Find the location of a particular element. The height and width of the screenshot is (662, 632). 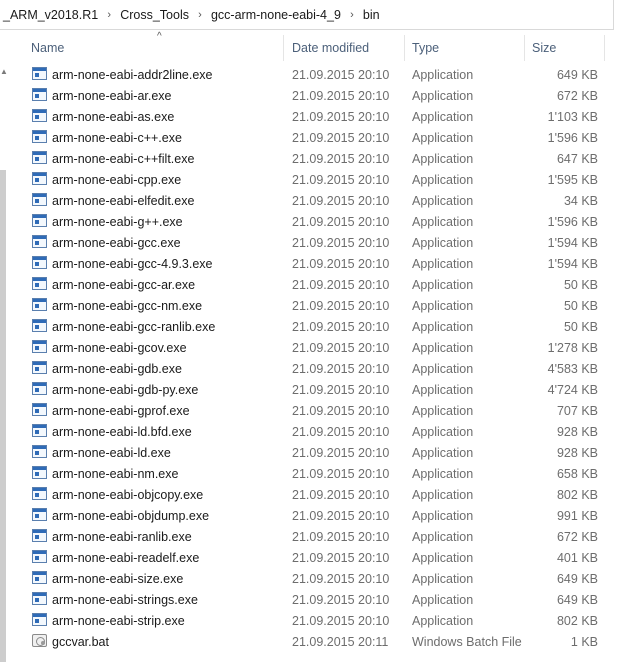

file-type: Windows Batch File is located at coordinates (467, 642).